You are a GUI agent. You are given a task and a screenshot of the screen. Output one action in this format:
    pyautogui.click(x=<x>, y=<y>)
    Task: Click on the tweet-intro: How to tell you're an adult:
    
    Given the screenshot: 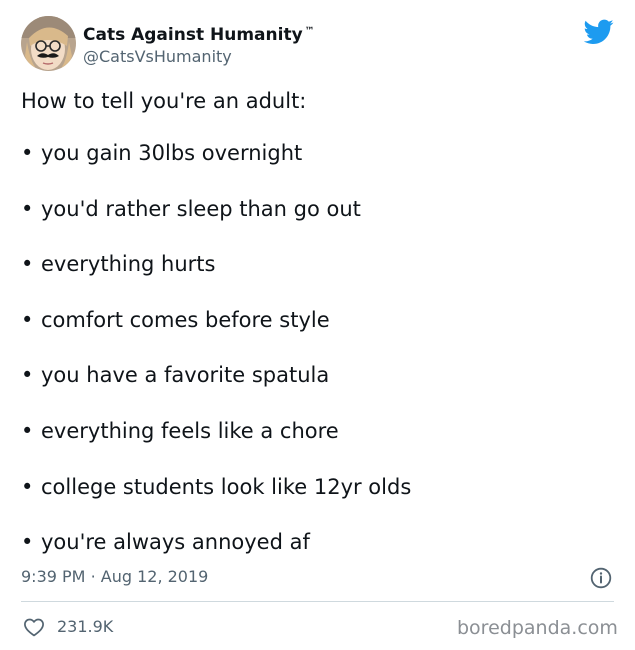 What is the action you would take?
    pyautogui.click(x=164, y=101)
    